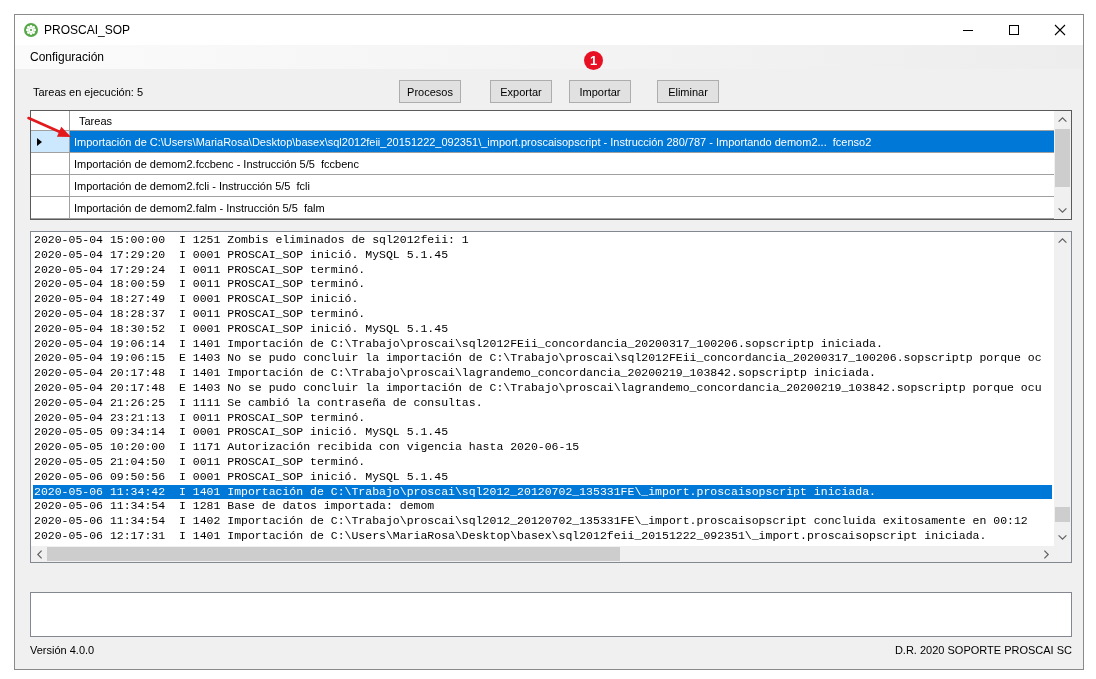 The height and width of the screenshot is (679, 1096). What do you see at coordinates (39, 141) in the screenshot?
I see `row-pointer-icon` at bounding box center [39, 141].